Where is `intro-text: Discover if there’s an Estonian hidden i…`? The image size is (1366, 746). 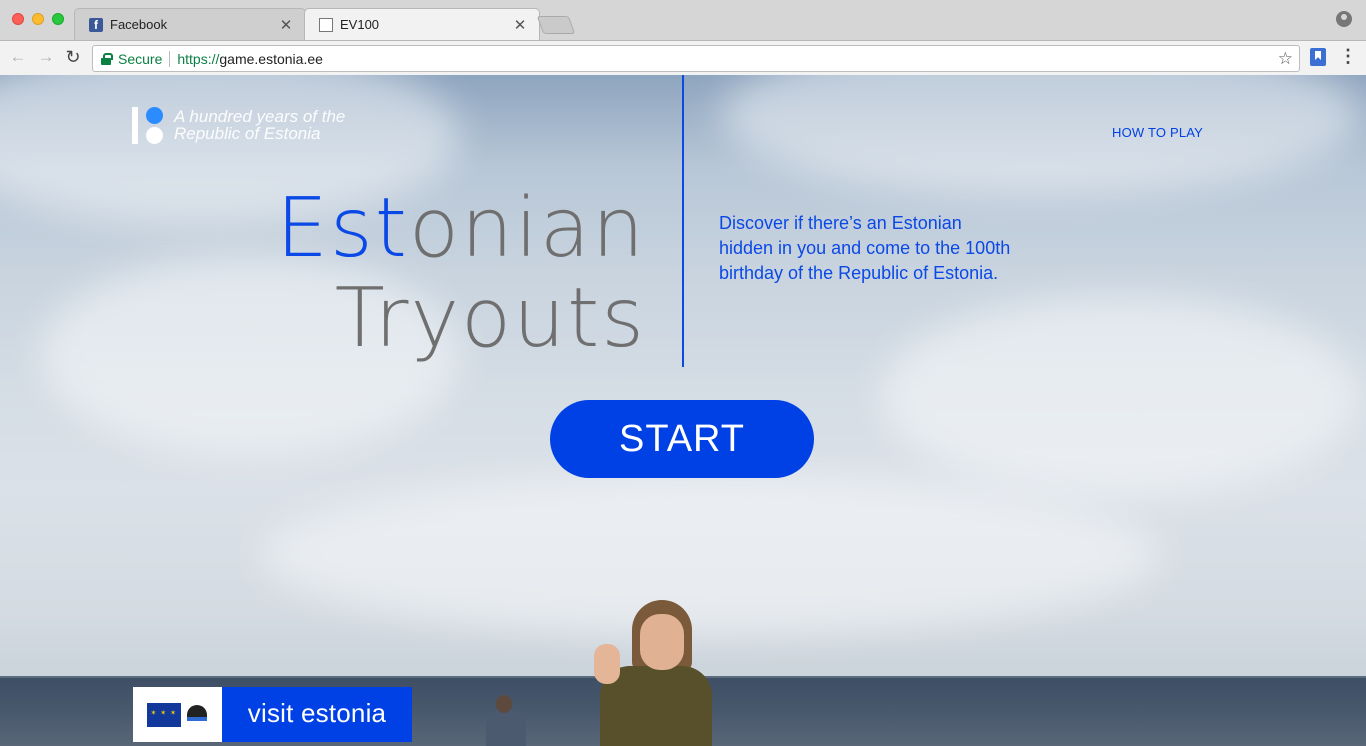 intro-text: Discover if there’s an Estonian hidden i… is located at coordinates (865, 248).